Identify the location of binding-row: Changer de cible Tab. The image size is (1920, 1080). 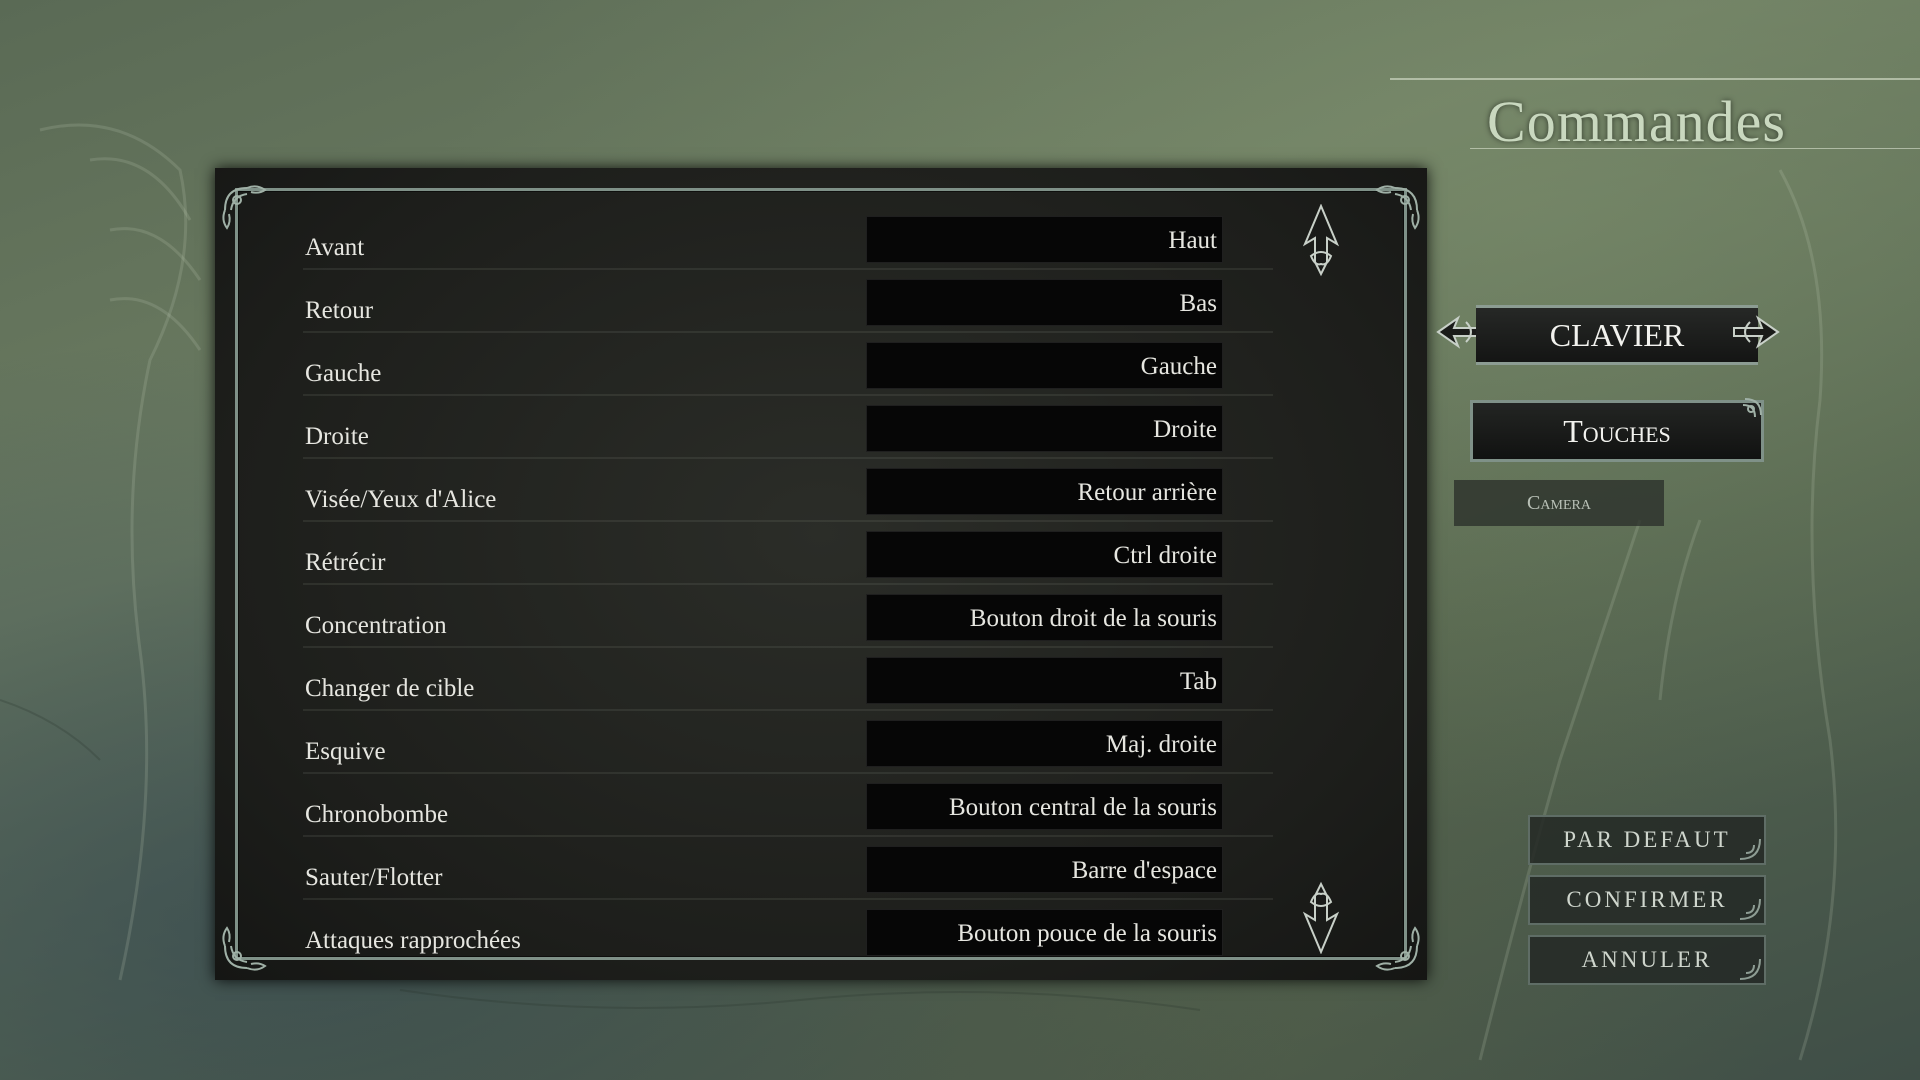
(788, 684).